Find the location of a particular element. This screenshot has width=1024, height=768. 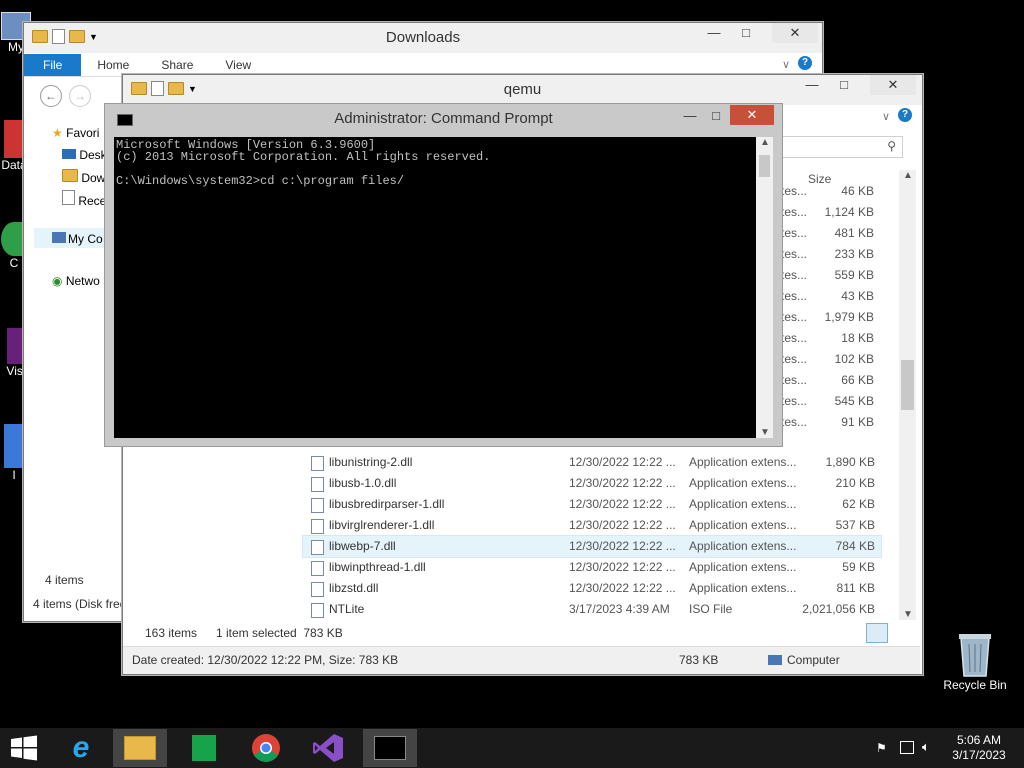

taskbar-visual-studio is located at coordinates (328, 748).